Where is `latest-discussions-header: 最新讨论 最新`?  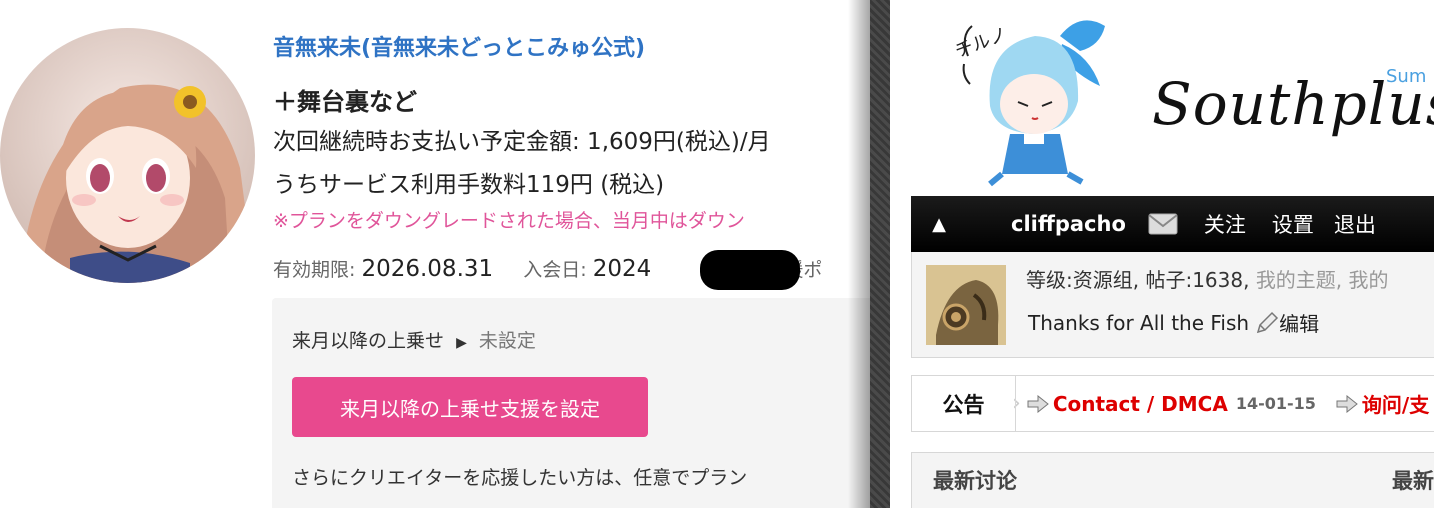 latest-discussions-header: 最新讨论 最新 is located at coordinates (1172, 480).